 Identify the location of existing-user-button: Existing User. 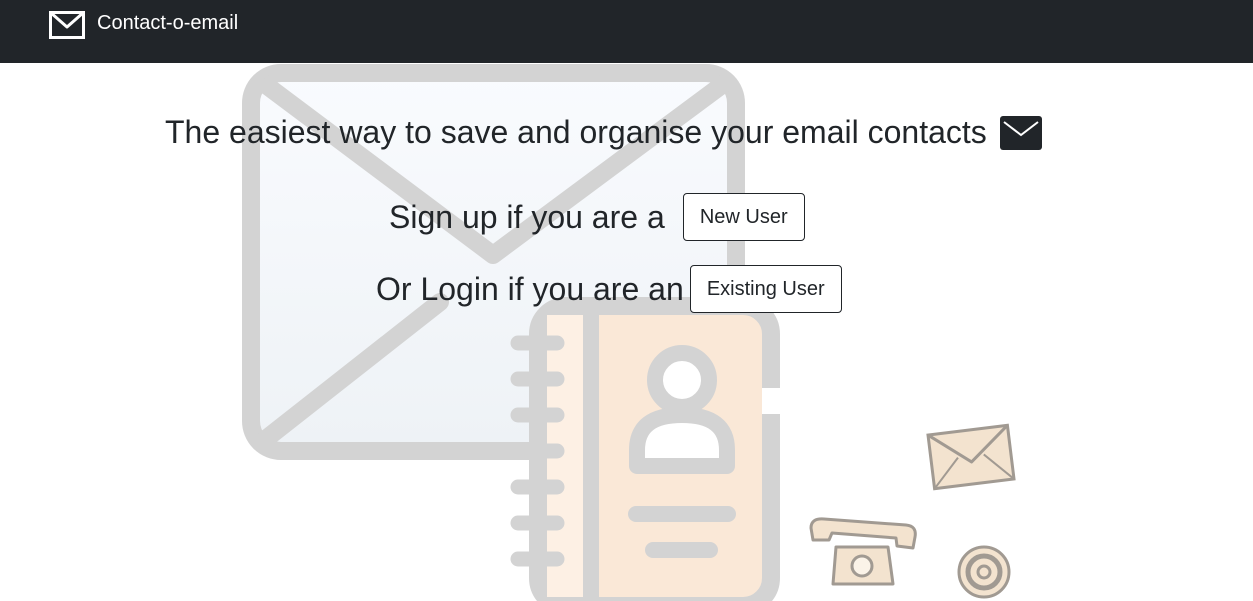
(765, 289).